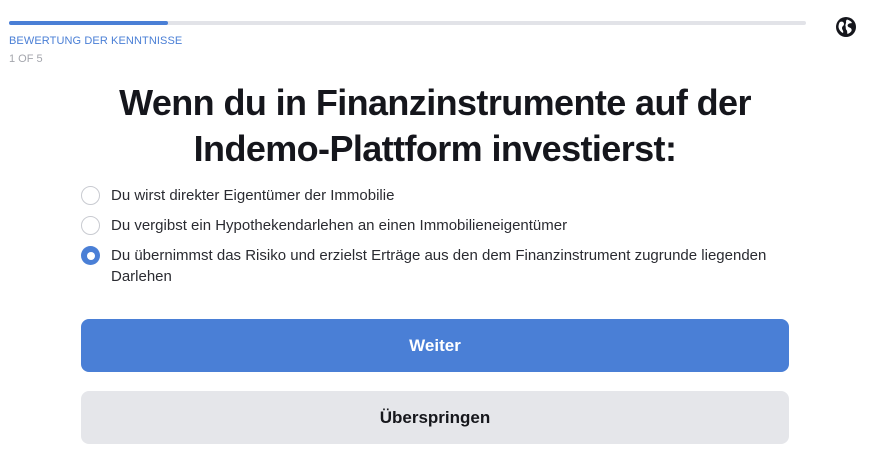  What do you see at coordinates (435, 345) in the screenshot?
I see `next-button: Weiter` at bounding box center [435, 345].